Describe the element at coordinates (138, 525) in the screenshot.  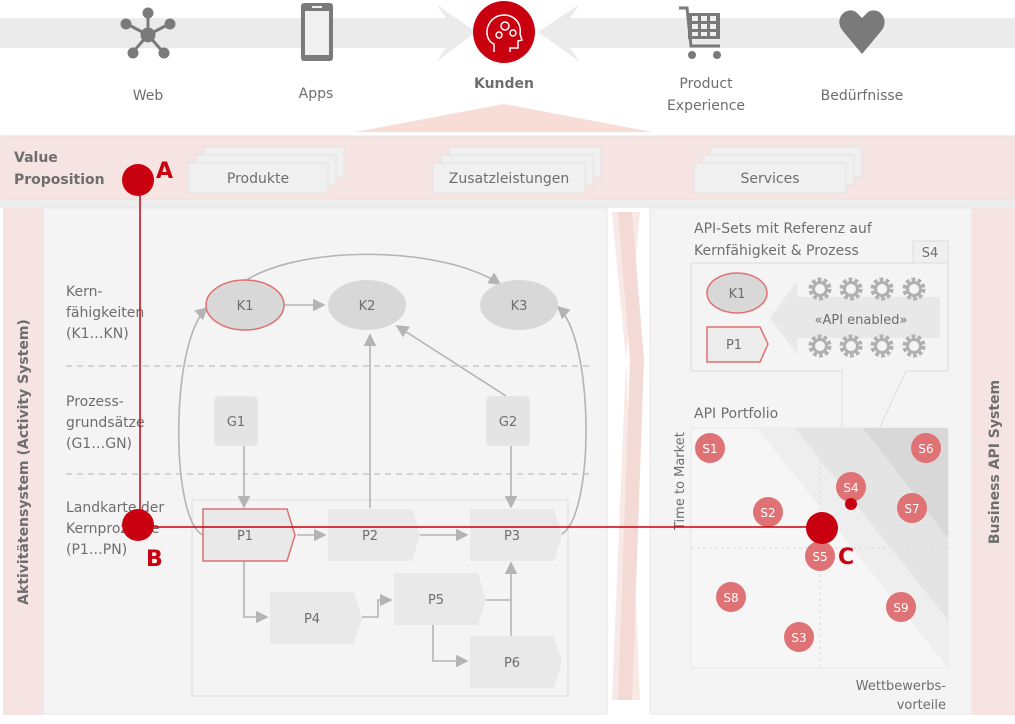
I see `marker-b` at that location.